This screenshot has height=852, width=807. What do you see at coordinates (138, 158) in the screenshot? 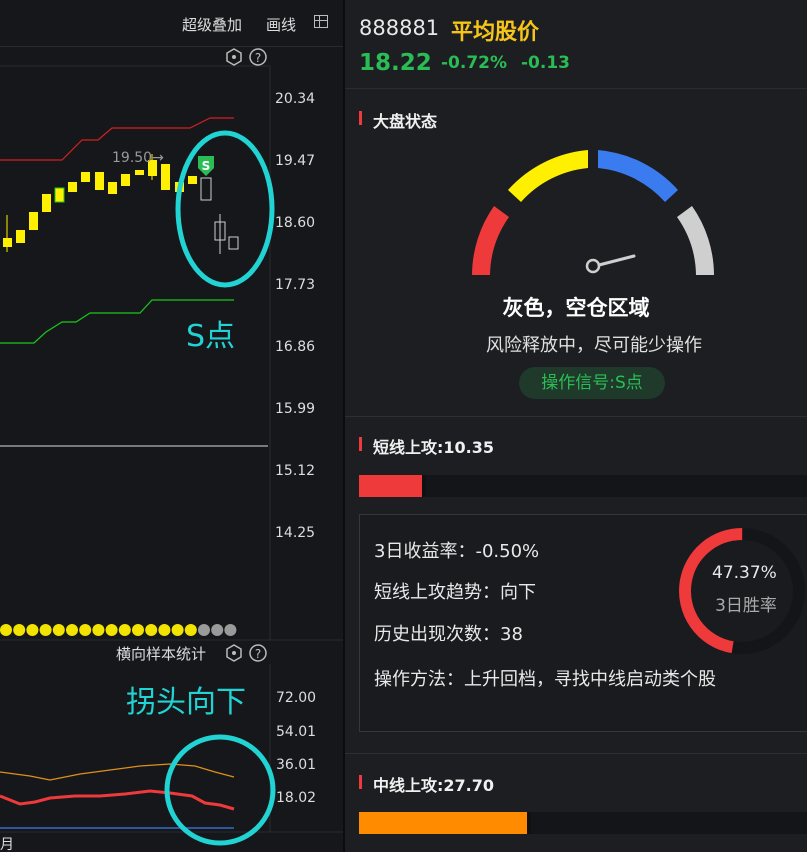
I see `high-price-label: 19.50→` at bounding box center [138, 158].